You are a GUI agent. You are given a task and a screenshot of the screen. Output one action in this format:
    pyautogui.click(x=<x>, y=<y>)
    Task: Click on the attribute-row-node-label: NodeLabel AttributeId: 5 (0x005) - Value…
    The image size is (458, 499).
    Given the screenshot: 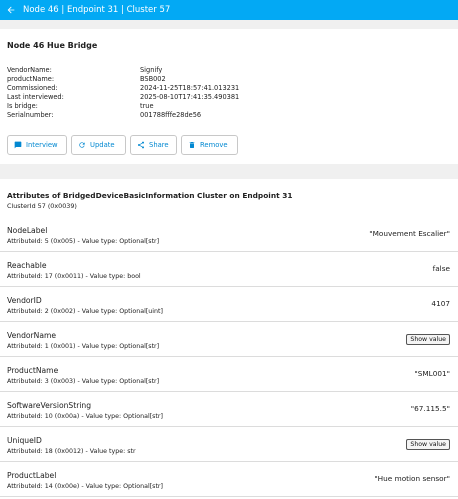 What is the action you would take?
    pyautogui.click(x=229, y=234)
    